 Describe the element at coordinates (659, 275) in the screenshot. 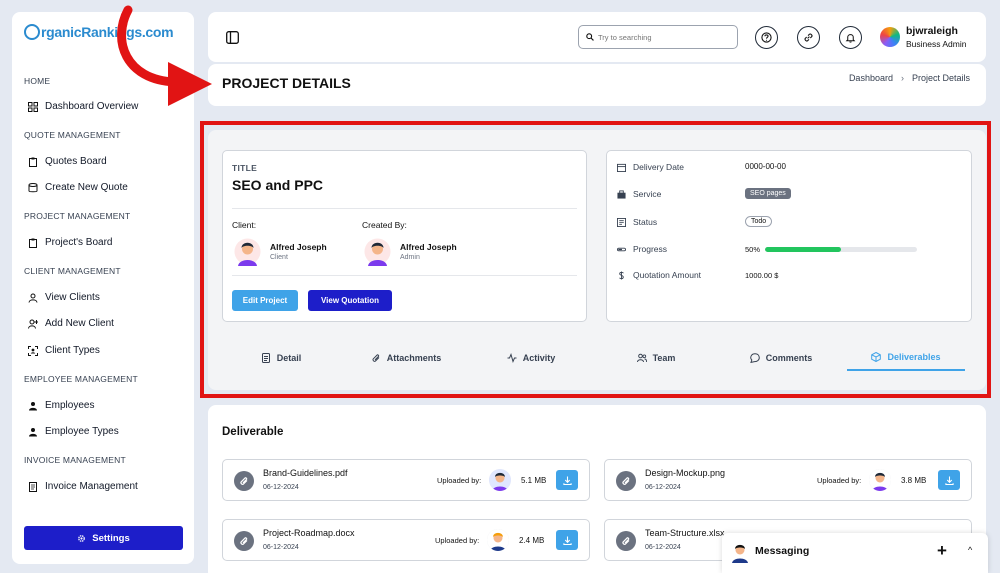

I see `quotation-amount-row: Quotation Amount` at that location.